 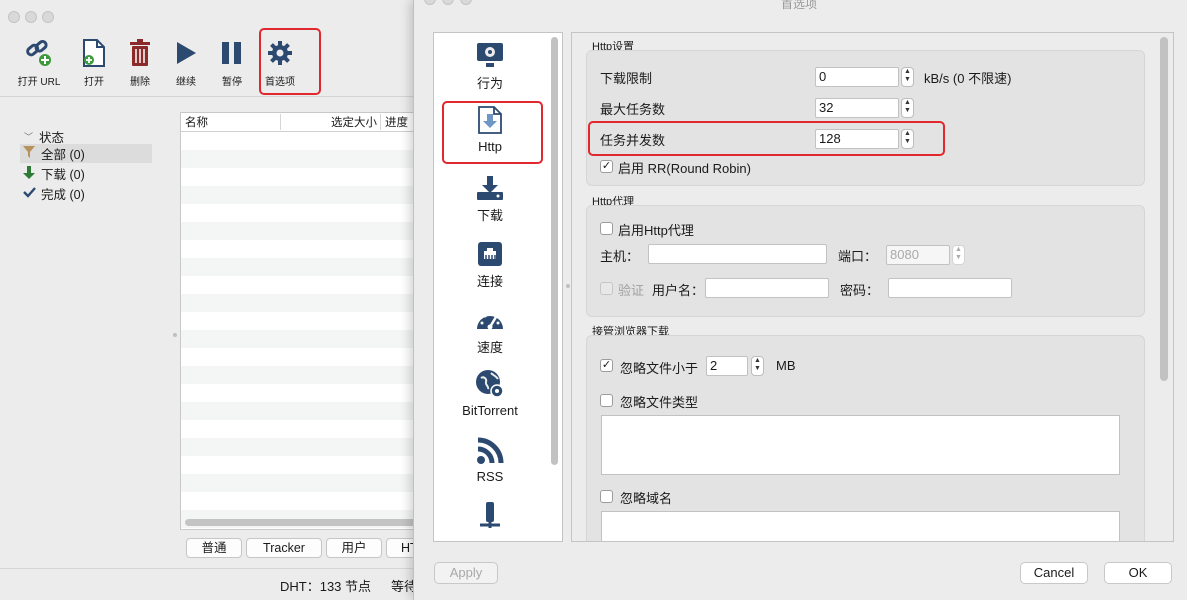 What do you see at coordinates (766, 138) in the screenshot?
I see `highlight-box-concurrency` at bounding box center [766, 138].